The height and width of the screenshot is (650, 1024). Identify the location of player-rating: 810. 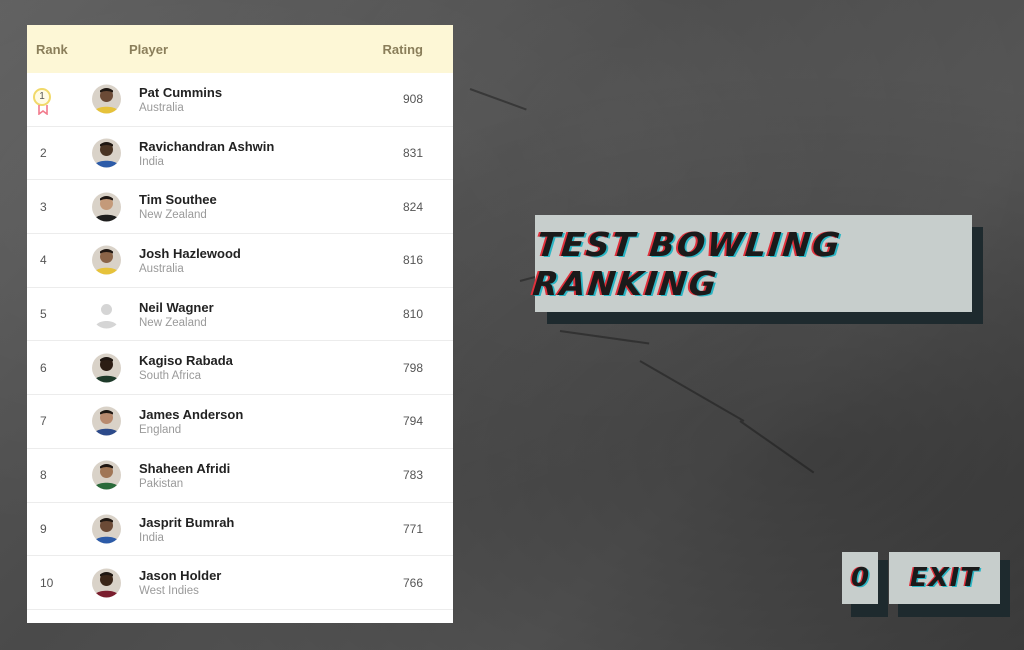
(412, 314).